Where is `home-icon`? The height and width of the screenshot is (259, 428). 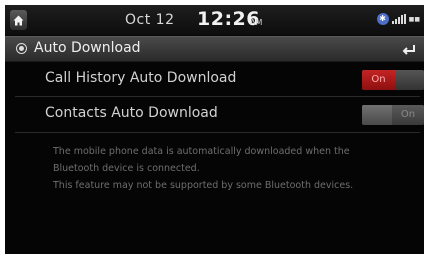
home-icon is located at coordinates (18, 20).